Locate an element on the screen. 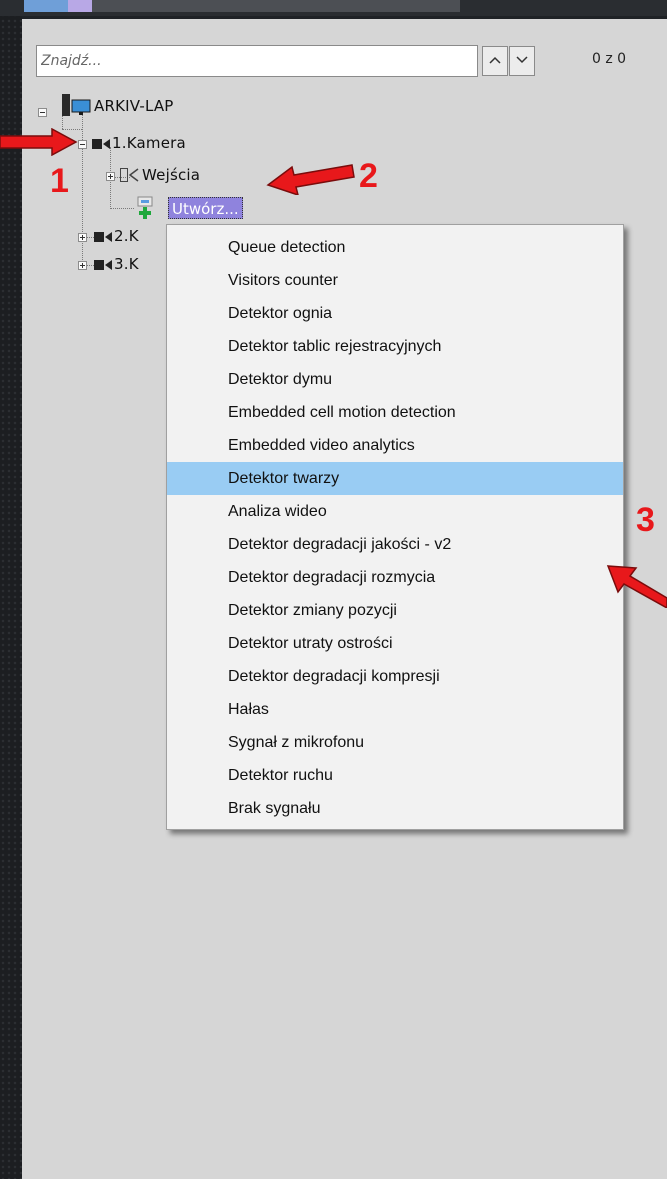 The width and height of the screenshot is (667, 1179). menu-item-video-analysis: Analiza wideo is located at coordinates (395, 511).